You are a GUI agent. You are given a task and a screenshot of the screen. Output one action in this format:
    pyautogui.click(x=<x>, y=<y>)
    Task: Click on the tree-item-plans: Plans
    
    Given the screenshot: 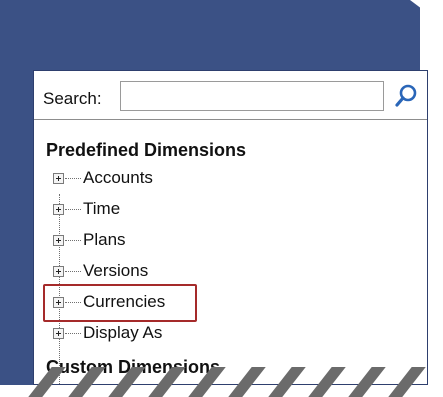 What is the action you would take?
    pyautogui.click(x=203, y=242)
    